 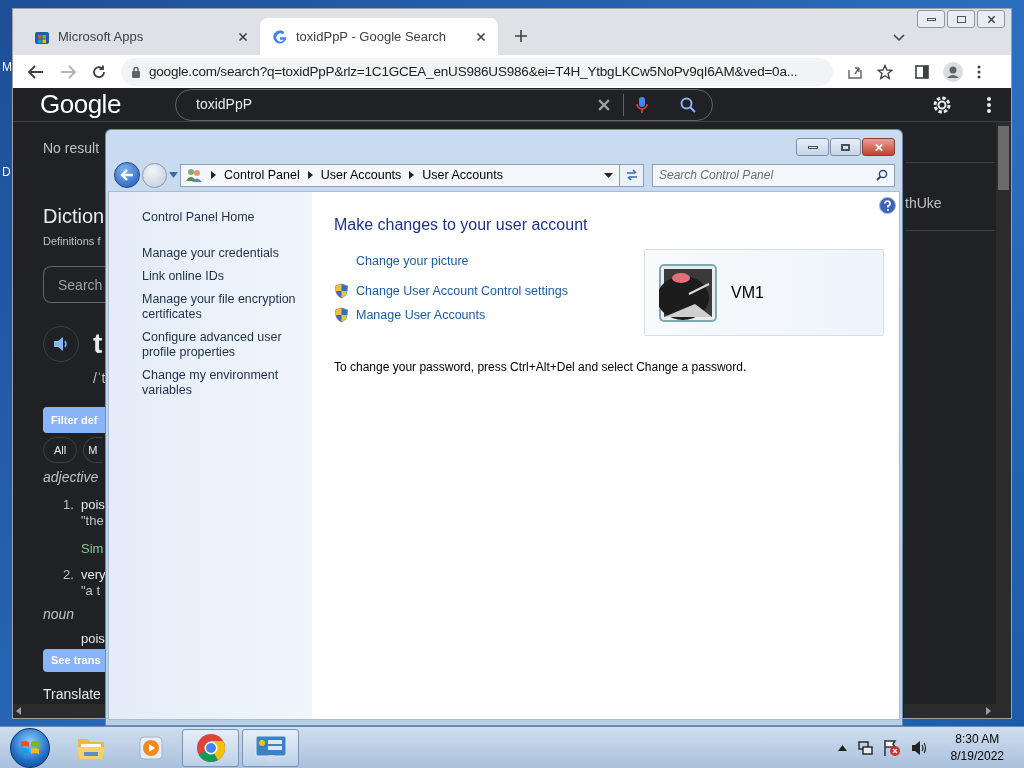 What do you see at coordinates (99, 71) in the screenshot?
I see `reload-icon` at bounding box center [99, 71].